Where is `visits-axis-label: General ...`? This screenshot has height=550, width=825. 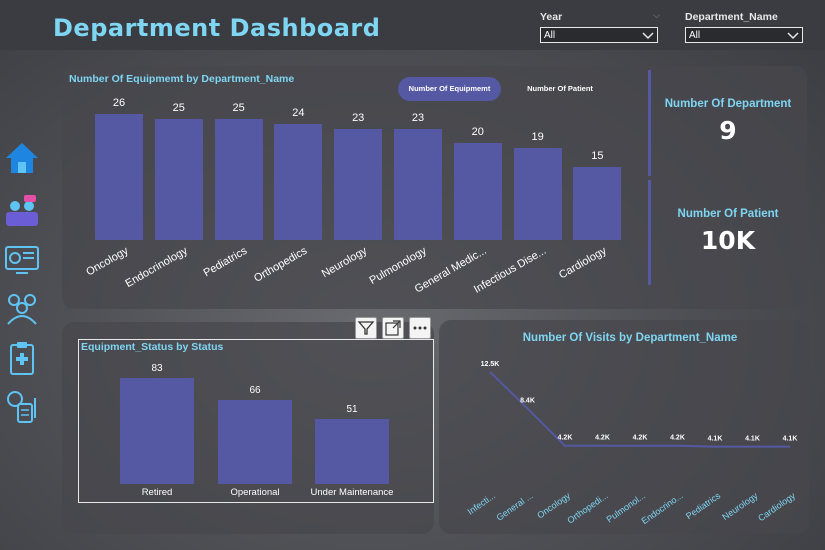
visits-axis-label: General ... is located at coordinates (514, 506).